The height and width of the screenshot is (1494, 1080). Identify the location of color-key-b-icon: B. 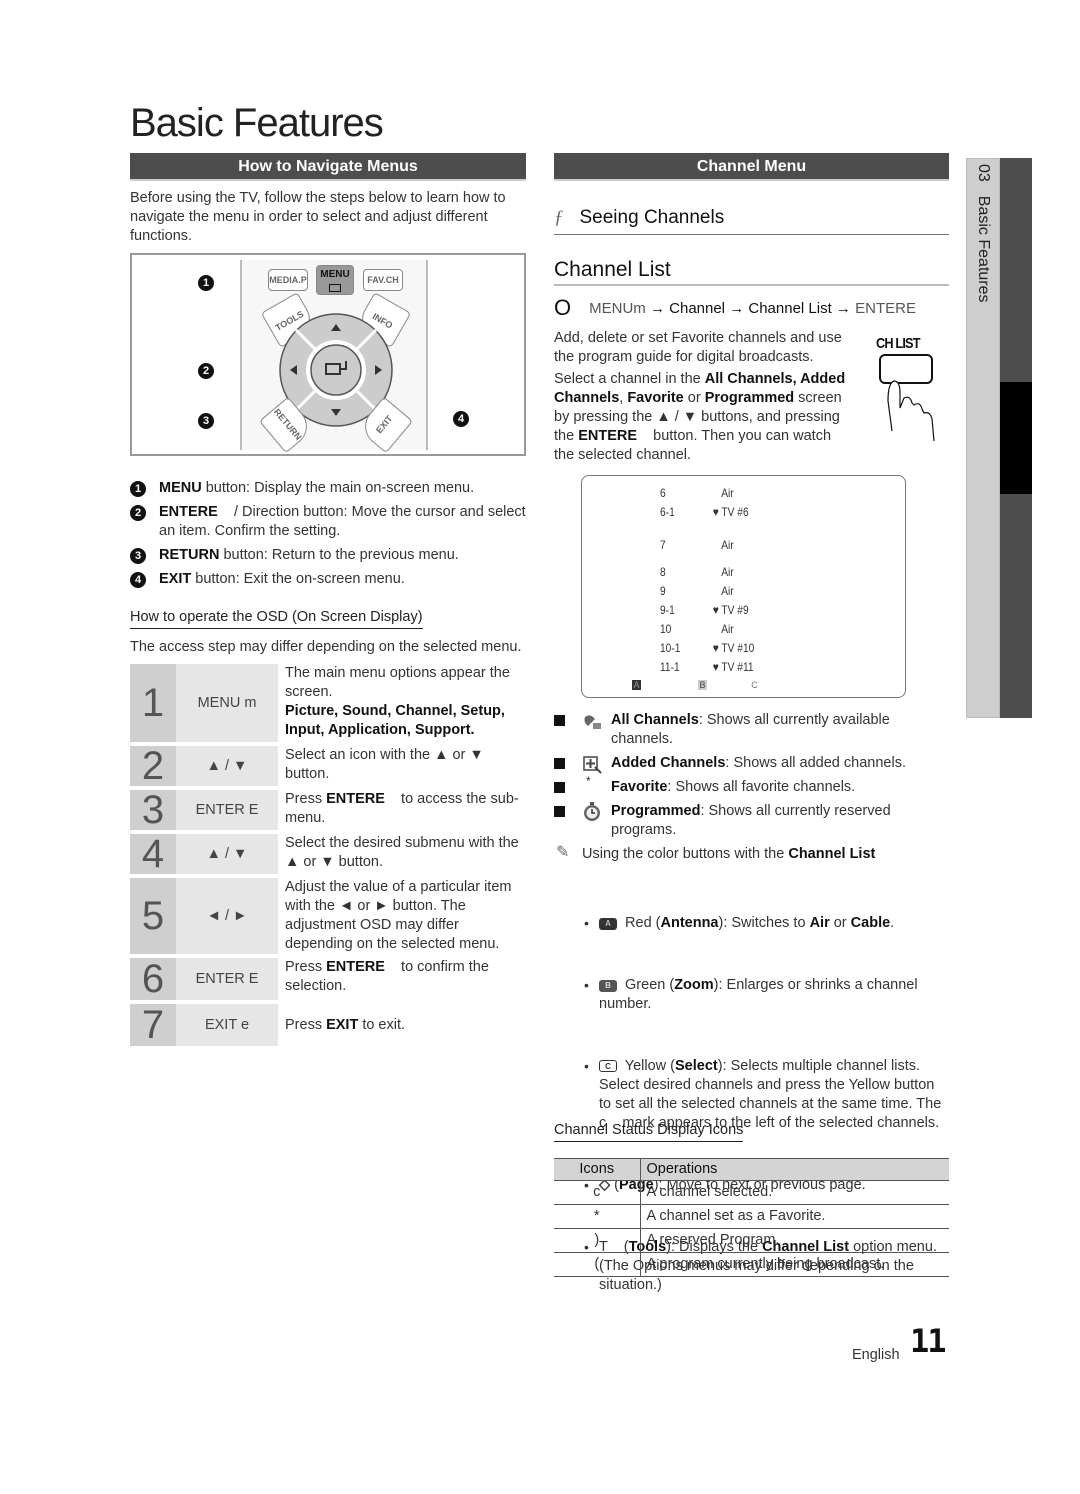
(702, 685).